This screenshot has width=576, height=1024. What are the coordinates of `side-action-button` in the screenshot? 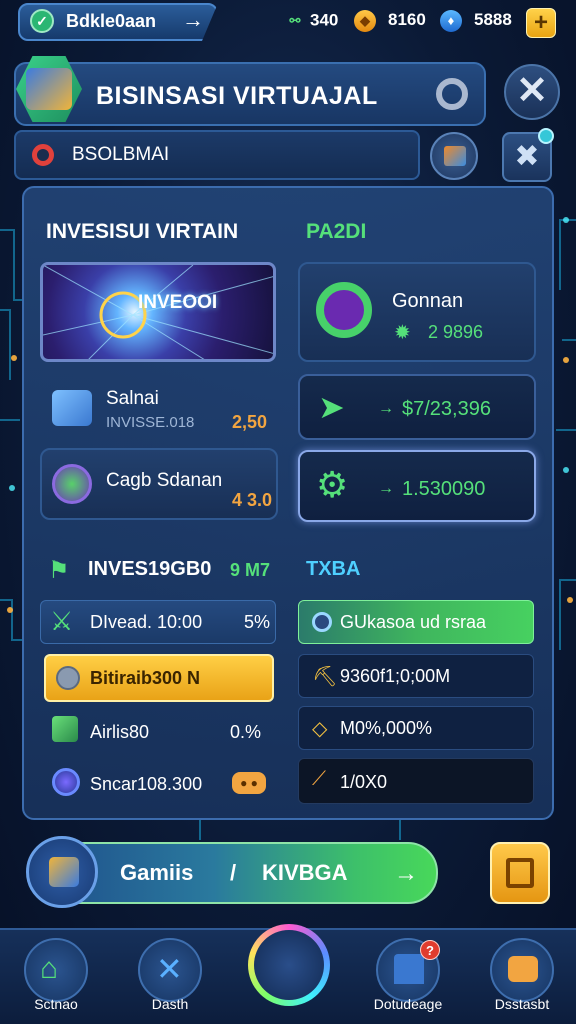 It's located at (520, 873).